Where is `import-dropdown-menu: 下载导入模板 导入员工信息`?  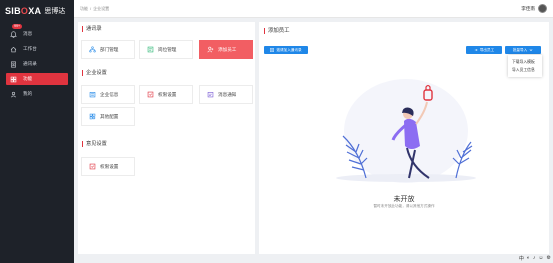 import-dropdown-menu: 下载导入模板 导入员工信息 is located at coordinates (525, 66).